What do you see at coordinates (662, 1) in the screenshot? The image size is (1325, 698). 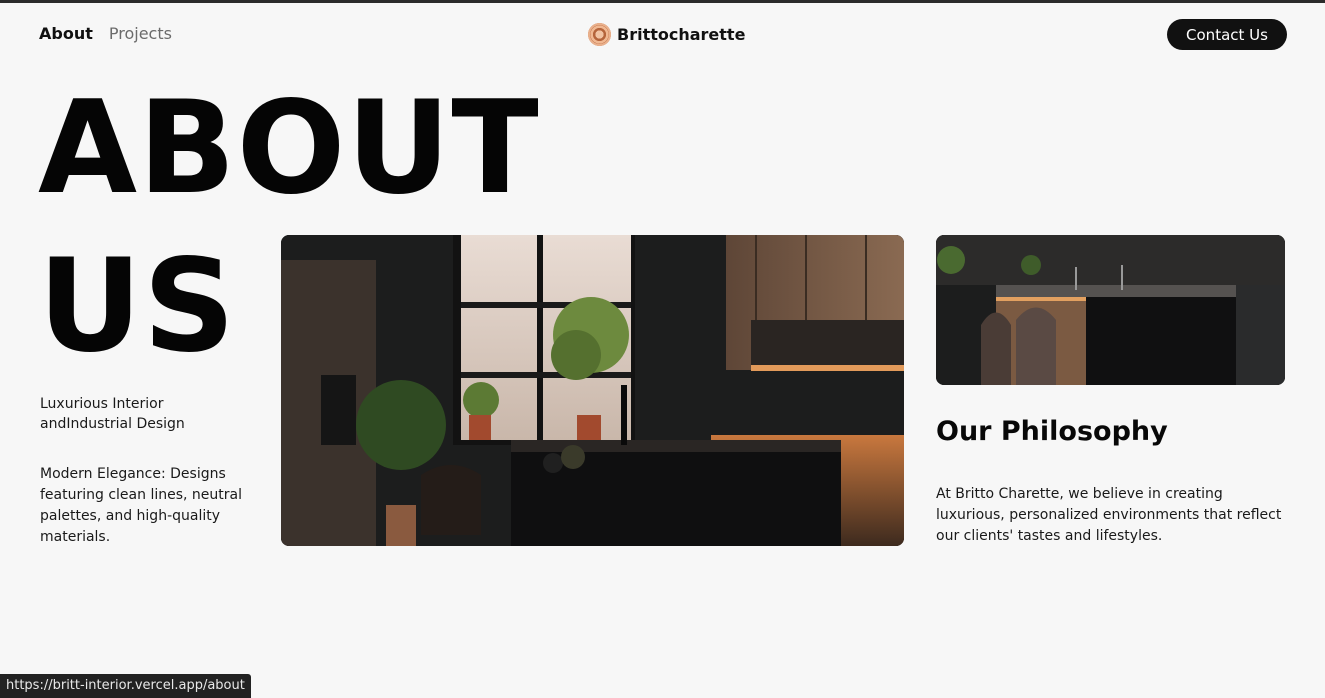 I see `browser-top-border` at bounding box center [662, 1].